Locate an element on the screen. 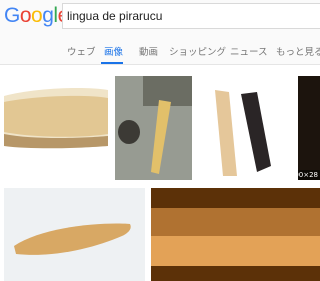 This screenshot has width=320, height=281. tab-videos: 動画 is located at coordinates (148, 51).